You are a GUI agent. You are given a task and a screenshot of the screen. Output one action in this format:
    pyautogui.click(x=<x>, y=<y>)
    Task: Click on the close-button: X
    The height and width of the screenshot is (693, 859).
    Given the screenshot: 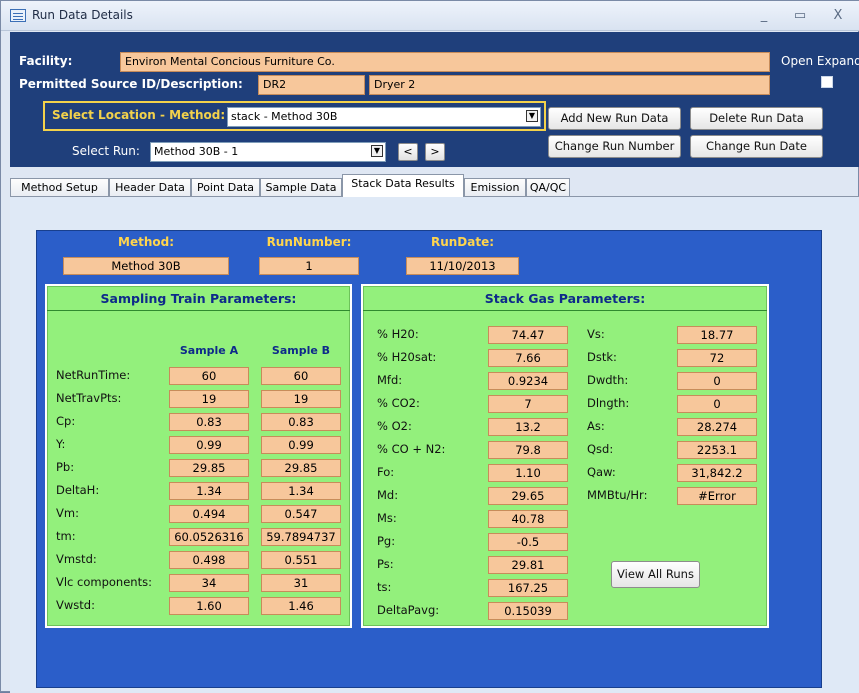 What is the action you would take?
    pyautogui.click(x=838, y=16)
    